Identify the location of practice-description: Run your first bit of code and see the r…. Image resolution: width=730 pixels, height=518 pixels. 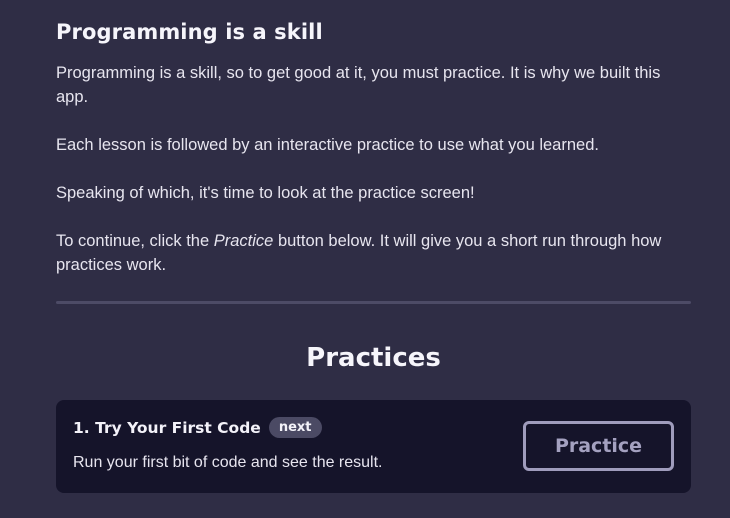
(228, 462).